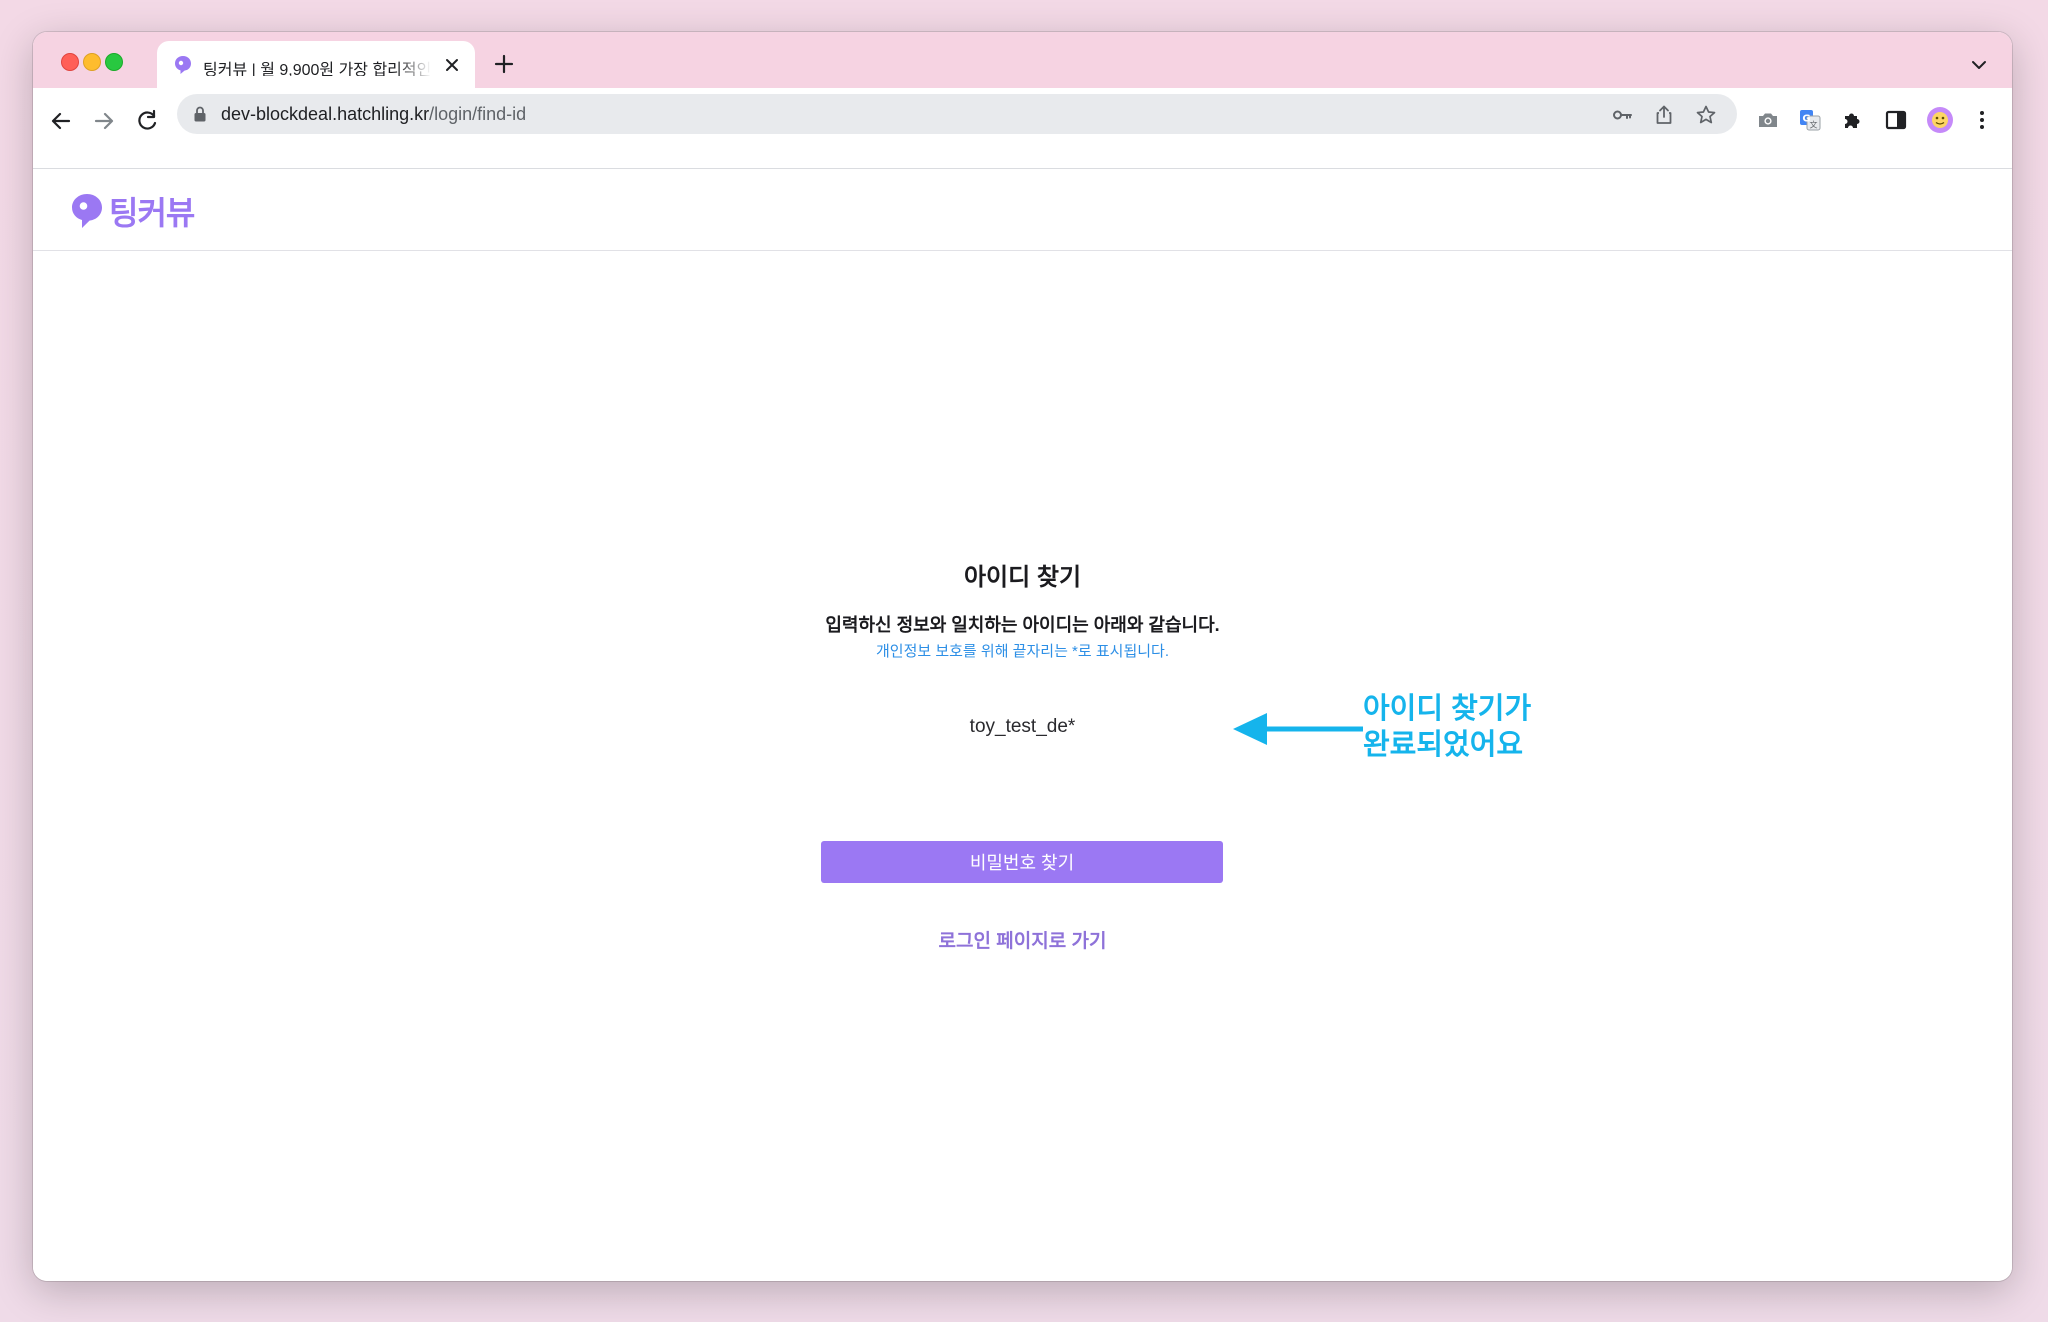  I want to click on logo-text: 팅커뷰, so click(152, 213).